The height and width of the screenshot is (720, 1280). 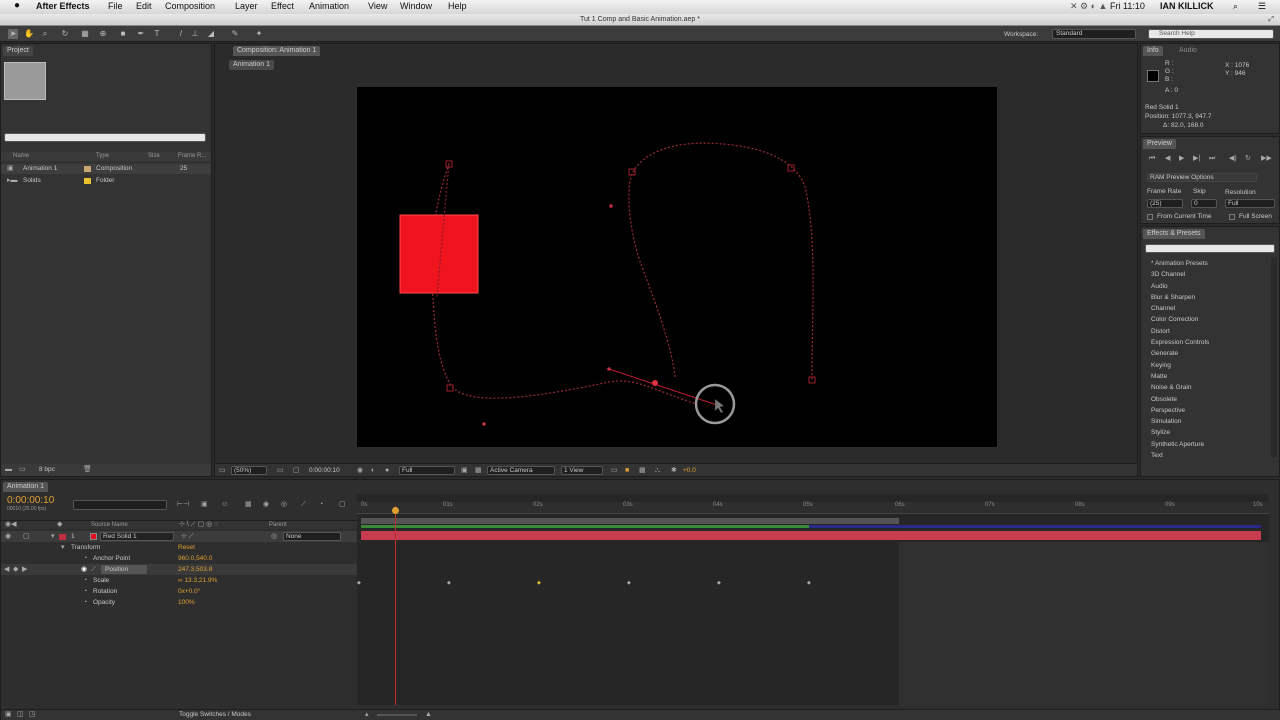 What do you see at coordinates (120, 505) in the screenshot?
I see `timeline-search-field` at bounding box center [120, 505].